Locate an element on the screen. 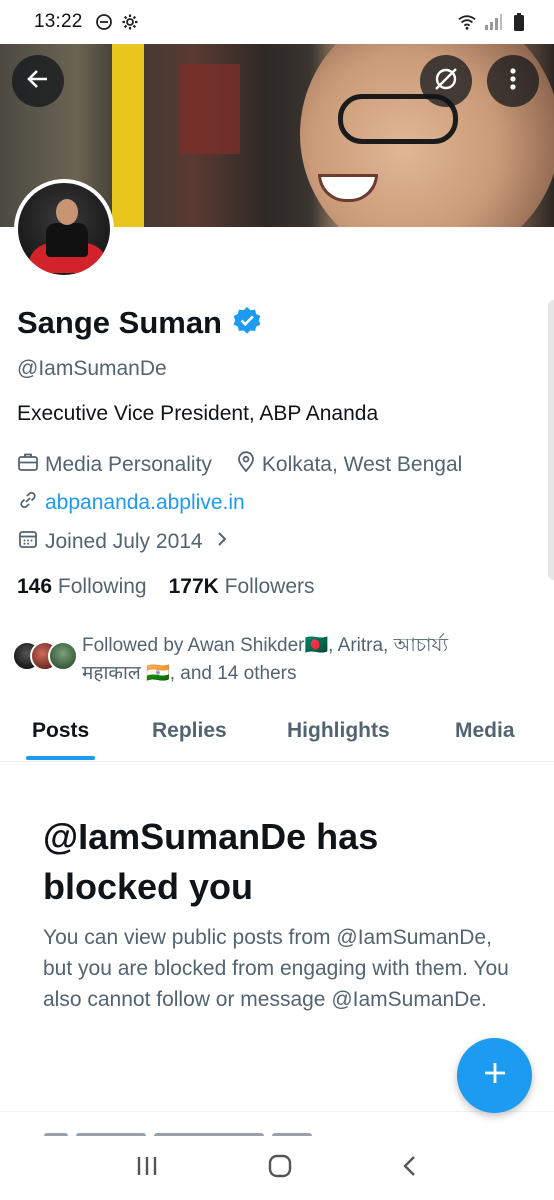 Image resolution: width=554 pixels, height=1200 pixels. tab-label: Highlights is located at coordinates (338, 730).